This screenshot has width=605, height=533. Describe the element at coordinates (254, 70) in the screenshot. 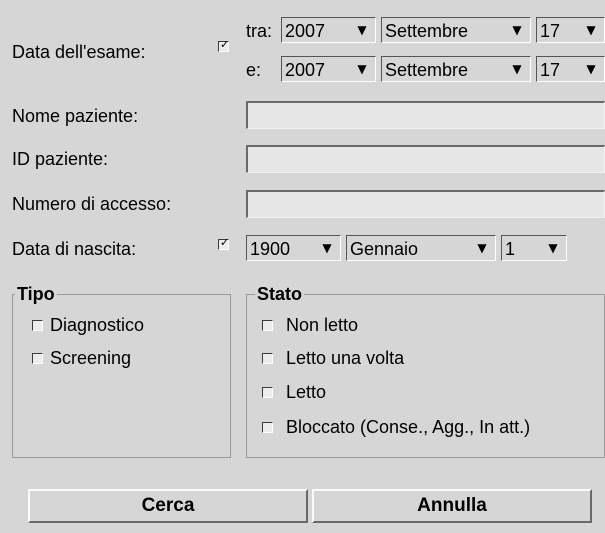

I see `to-label: e:` at that location.